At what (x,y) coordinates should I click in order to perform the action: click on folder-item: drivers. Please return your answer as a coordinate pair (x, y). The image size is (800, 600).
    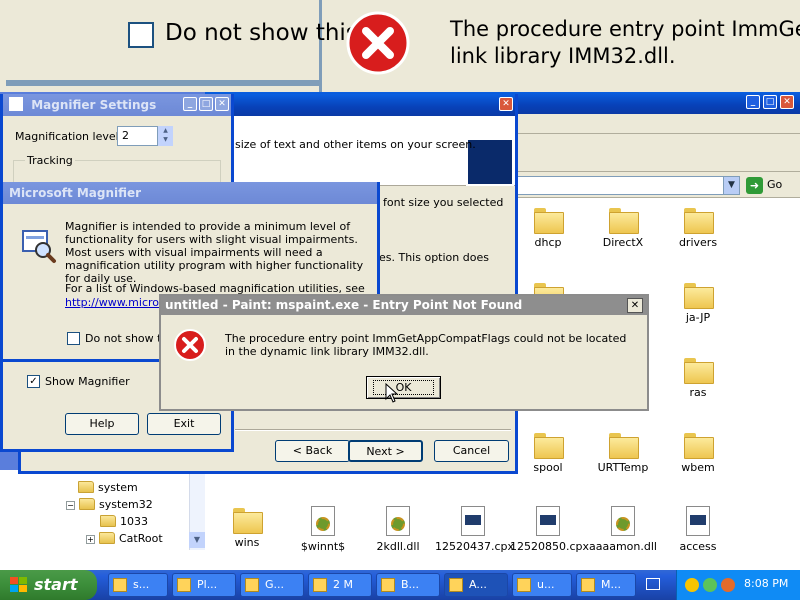
    Looking at the image, I should click on (698, 228).